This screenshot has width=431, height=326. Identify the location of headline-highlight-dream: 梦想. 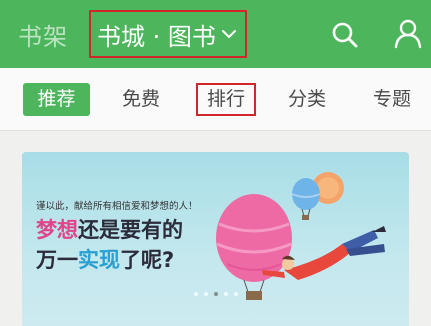
(57, 230).